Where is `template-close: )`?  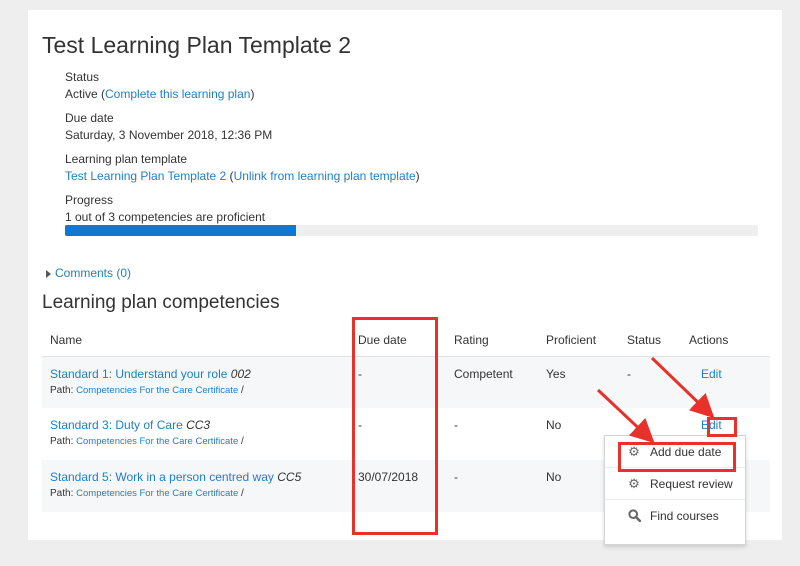
template-close: ) is located at coordinates (417, 176).